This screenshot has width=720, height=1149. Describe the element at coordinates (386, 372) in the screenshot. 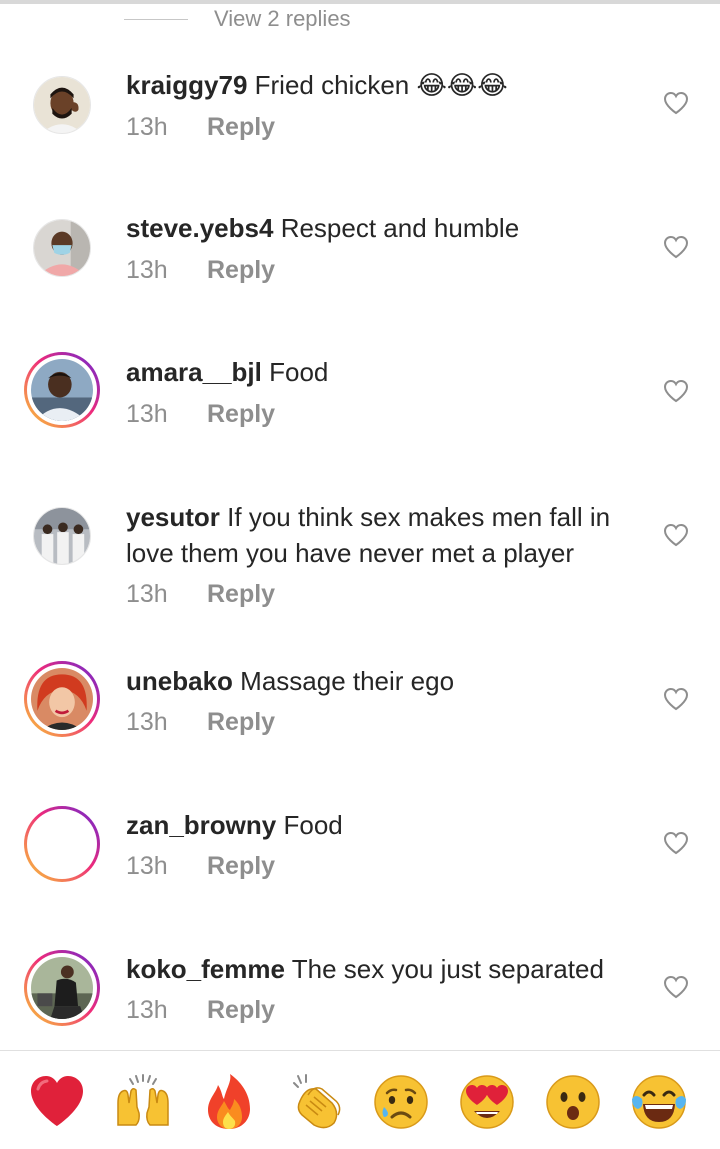

I see `comment-text: amara__bjl Food` at that location.